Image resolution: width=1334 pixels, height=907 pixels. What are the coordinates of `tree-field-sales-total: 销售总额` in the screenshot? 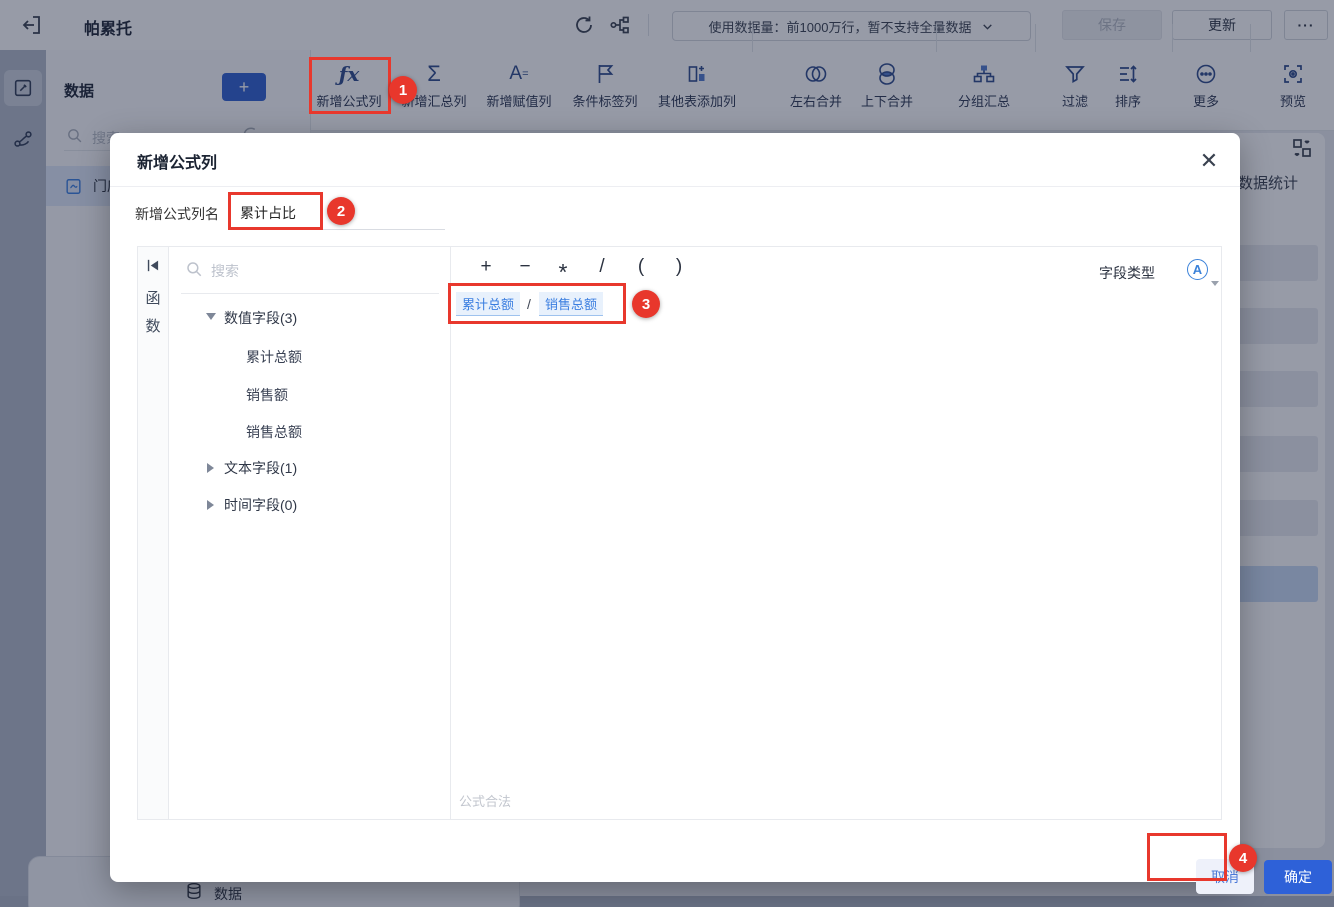 It's located at (274, 432).